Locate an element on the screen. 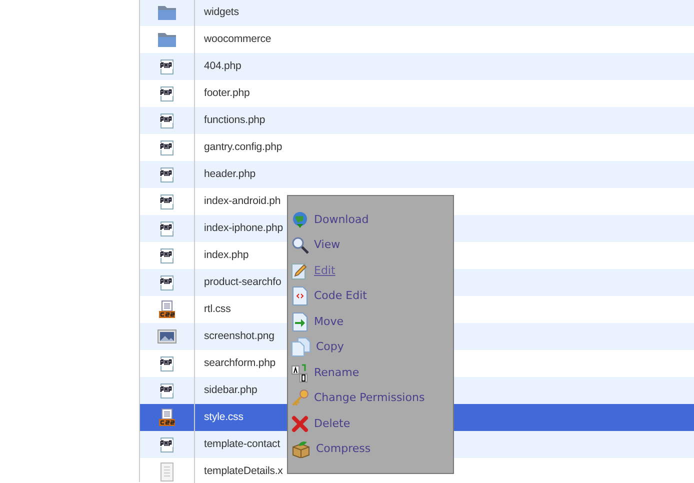 The height and width of the screenshot is (483, 694). file-name: sidebar.php is located at coordinates (230, 390).